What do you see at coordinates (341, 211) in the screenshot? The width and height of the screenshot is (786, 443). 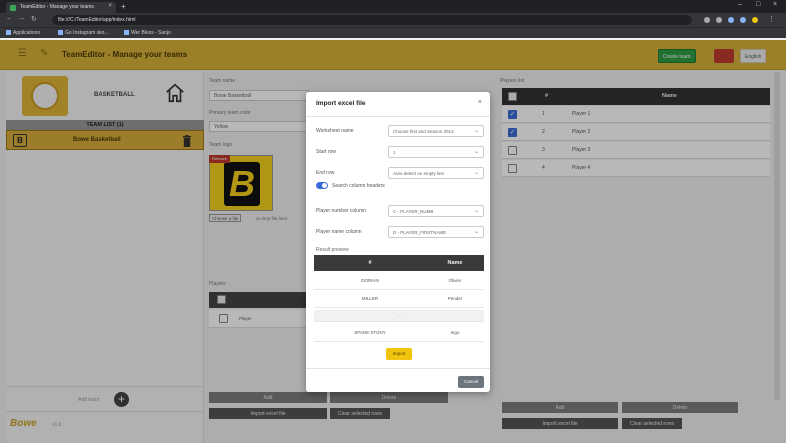 I see `player-number-label: Player number column` at bounding box center [341, 211].